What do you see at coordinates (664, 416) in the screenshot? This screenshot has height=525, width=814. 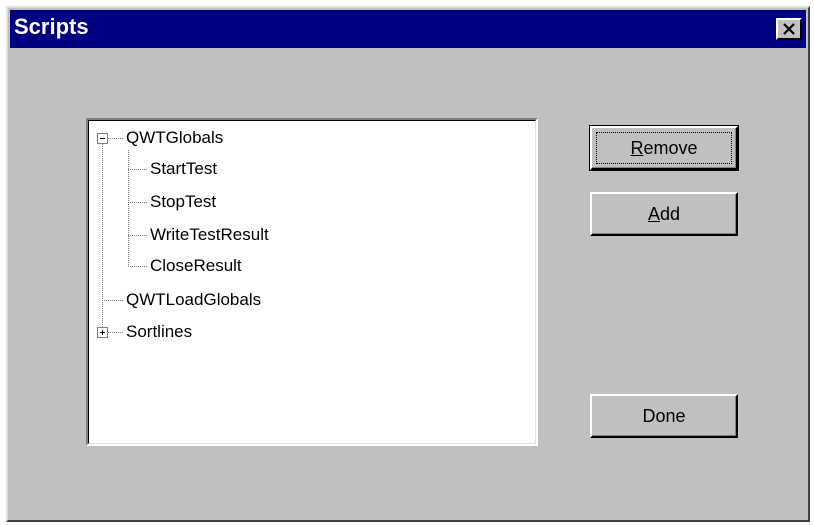 I see `done-button: Done` at bounding box center [664, 416].